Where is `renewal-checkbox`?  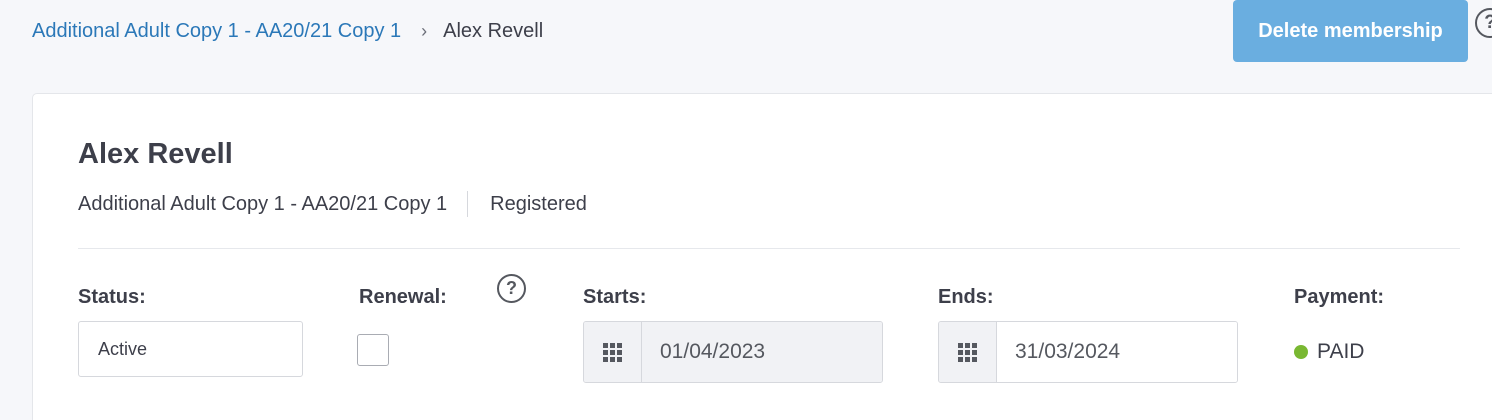 renewal-checkbox is located at coordinates (373, 350).